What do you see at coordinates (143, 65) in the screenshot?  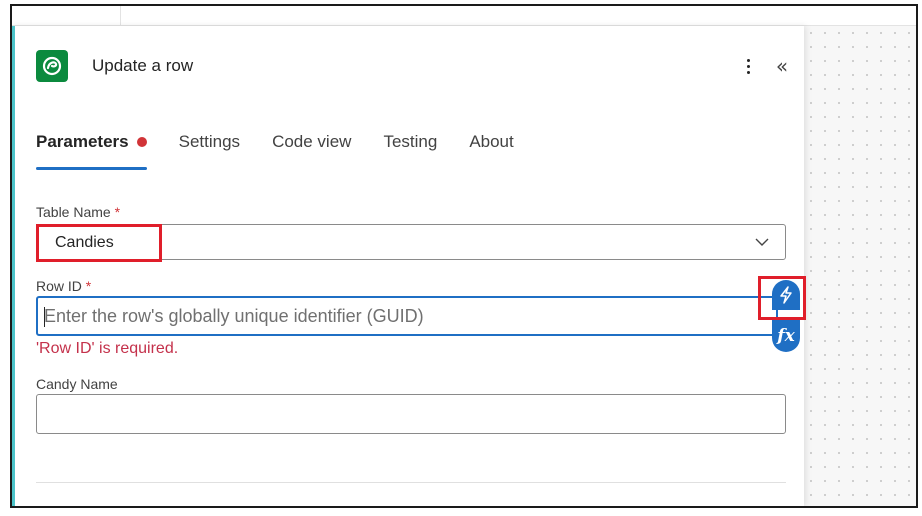 I see `action-title: Update a row` at bounding box center [143, 65].